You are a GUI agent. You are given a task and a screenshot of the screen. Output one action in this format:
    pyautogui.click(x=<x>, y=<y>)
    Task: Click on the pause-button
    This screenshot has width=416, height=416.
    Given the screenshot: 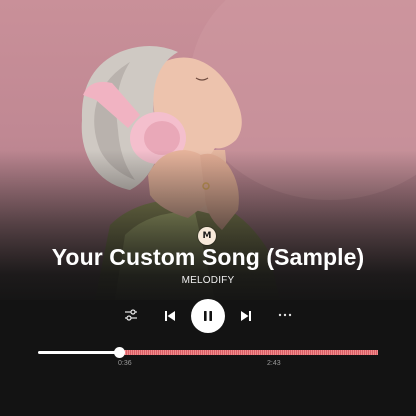 What is the action you would take?
    pyautogui.click(x=208, y=316)
    